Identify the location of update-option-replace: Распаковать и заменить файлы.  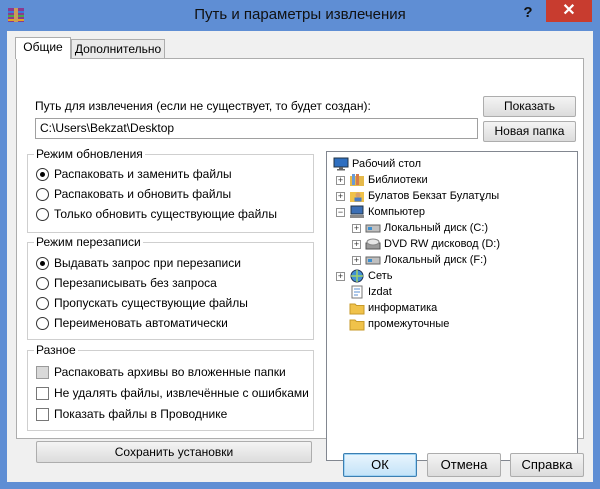
(134, 174).